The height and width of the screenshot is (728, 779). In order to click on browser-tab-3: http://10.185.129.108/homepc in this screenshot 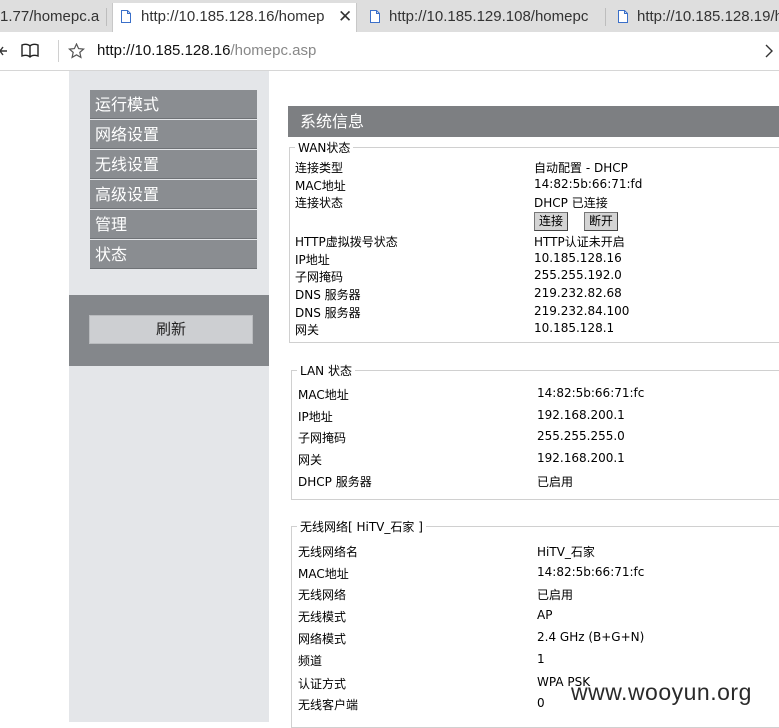, I will do `click(482, 17)`.